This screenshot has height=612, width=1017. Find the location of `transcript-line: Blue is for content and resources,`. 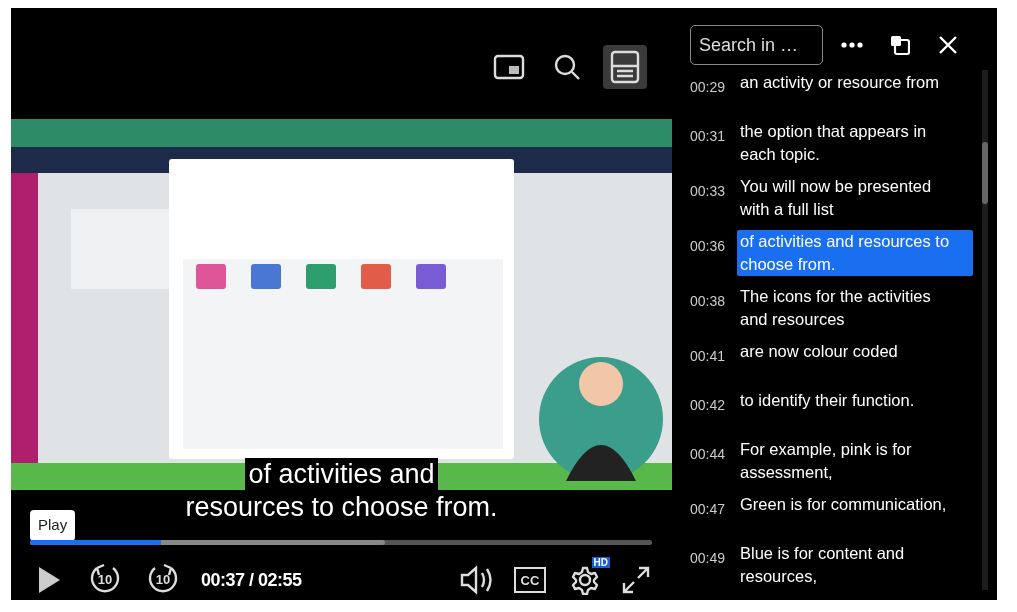

transcript-line: Blue is for content and resources, is located at coordinates (855, 565).